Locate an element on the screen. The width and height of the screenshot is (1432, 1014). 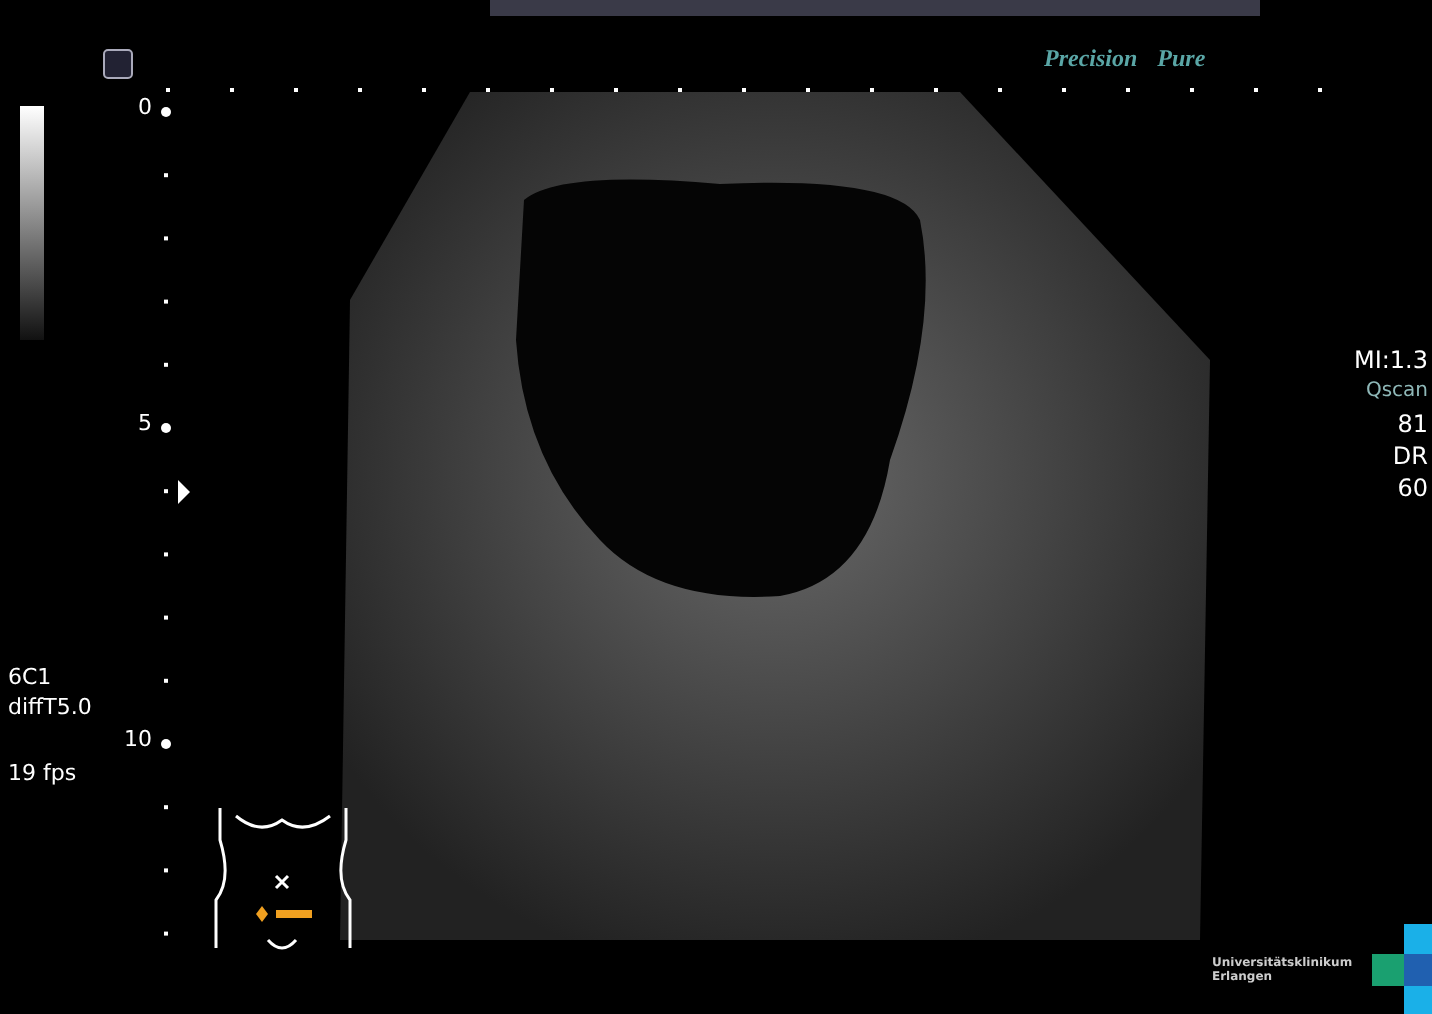
readout-value: MI:1.3 is located at coordinates (1390, 360).